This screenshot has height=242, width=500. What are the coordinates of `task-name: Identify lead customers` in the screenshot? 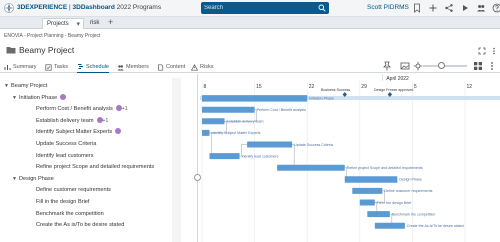 It's located at (65, 155).